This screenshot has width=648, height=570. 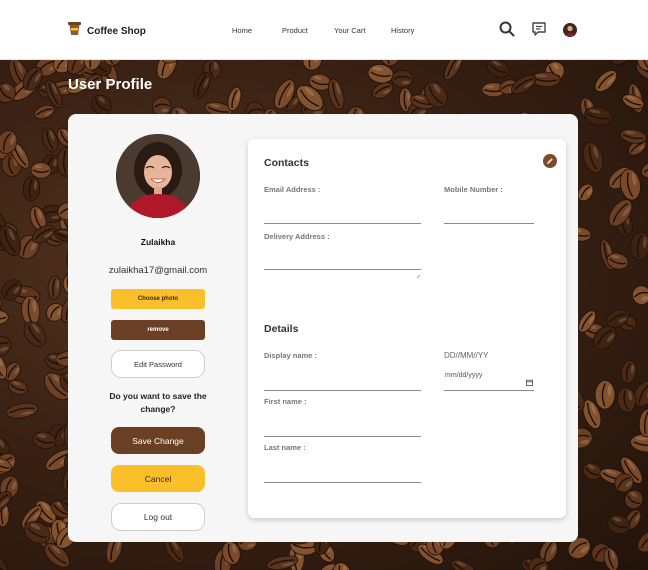 What do you see at coordinates (158, 242) in the screenshot?
I see `profile-name: Zulaikha` at bounding box center [158, 242].